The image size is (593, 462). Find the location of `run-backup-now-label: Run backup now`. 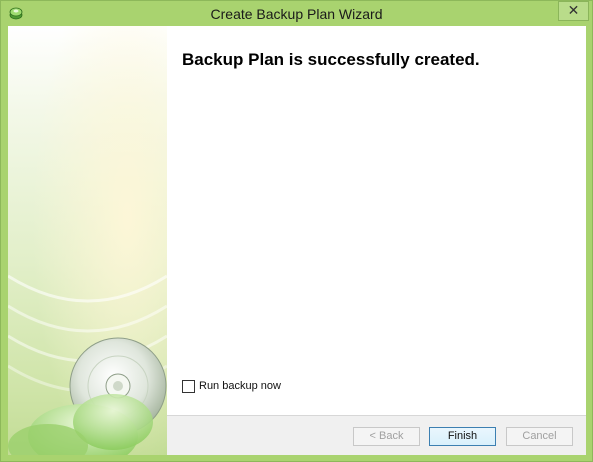

run-backup-now-label: Run backup now is located at coordinates (240, 386).